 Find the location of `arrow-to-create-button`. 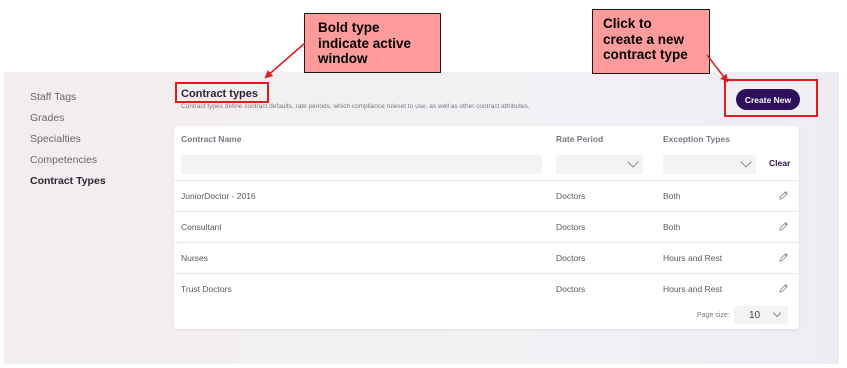

arrow-to-create-button is located at coordinates (717, 68).